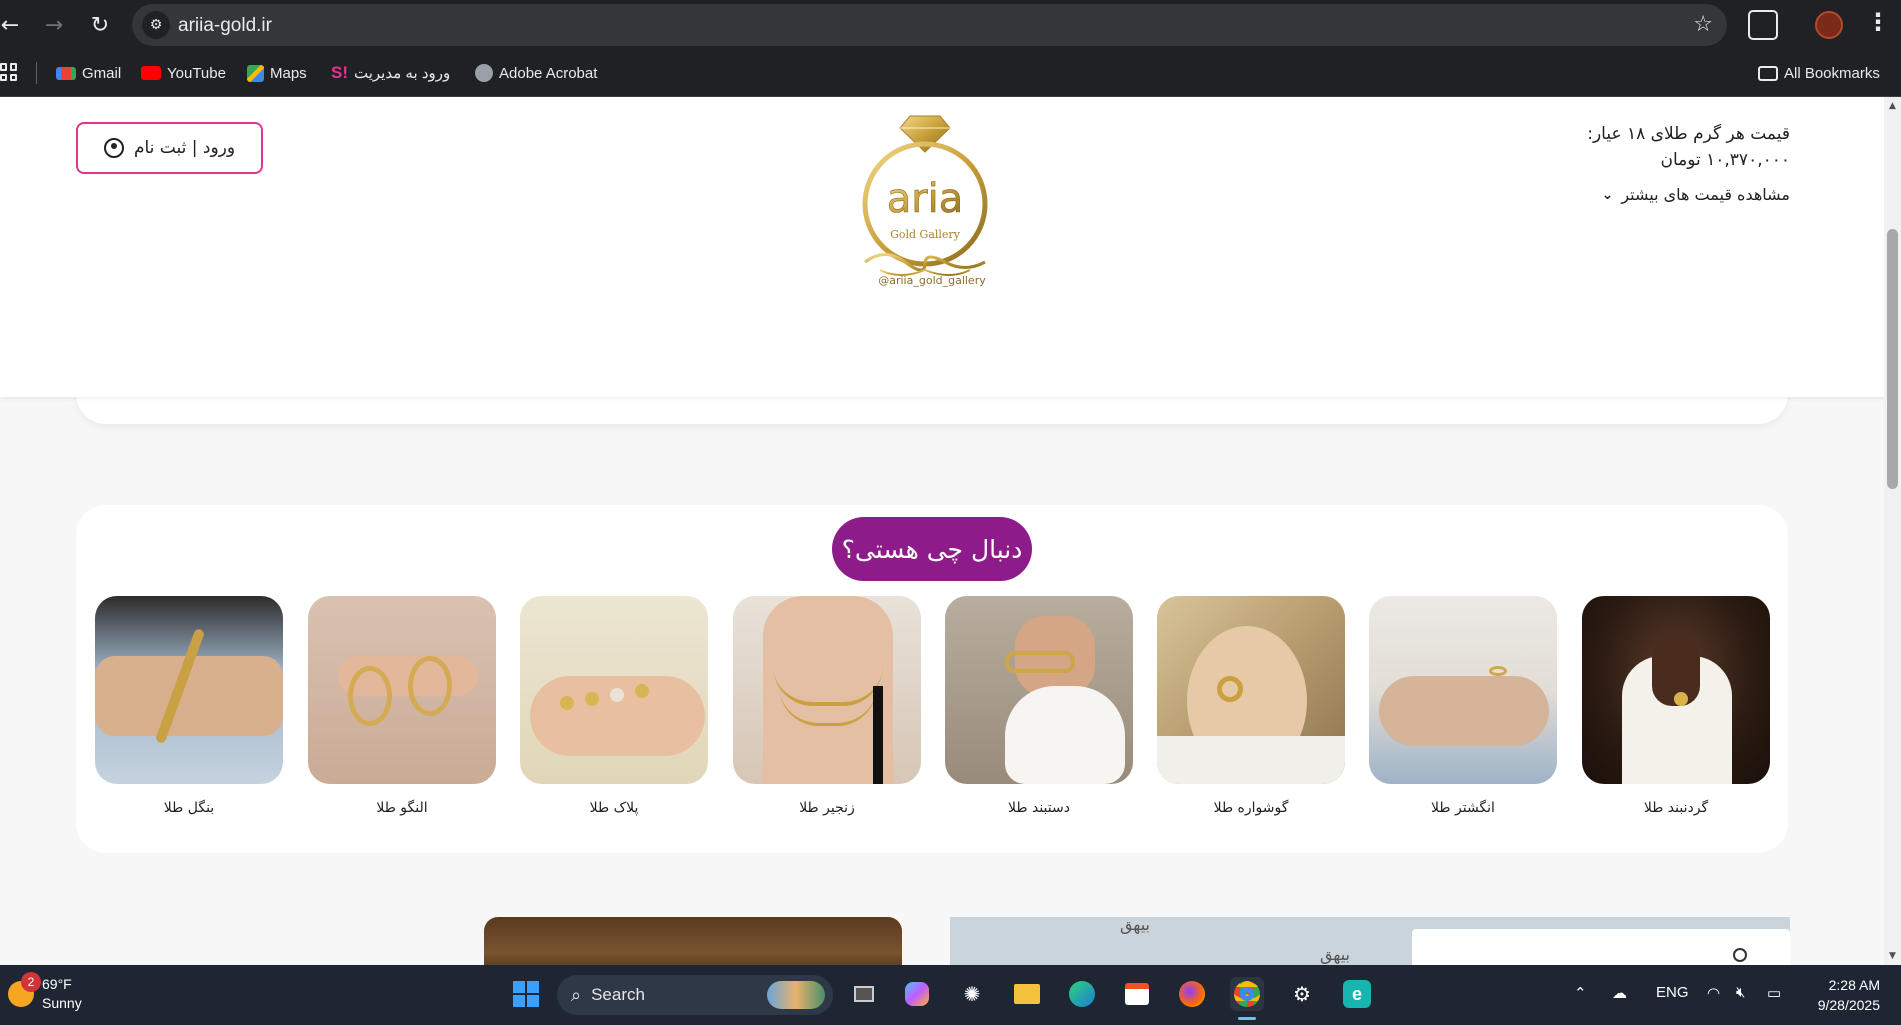  I want to click on scroll-up-icon: ▲, so click(1892, 106).